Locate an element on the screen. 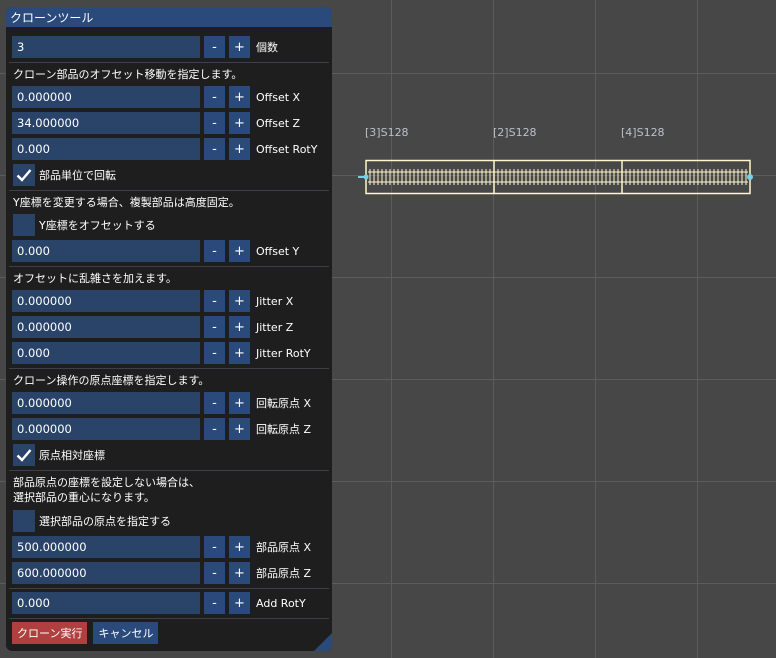 The image size is (776, 658). rotate-per-part-label: 部品単位で回転 is located at coordinates (77, 175).